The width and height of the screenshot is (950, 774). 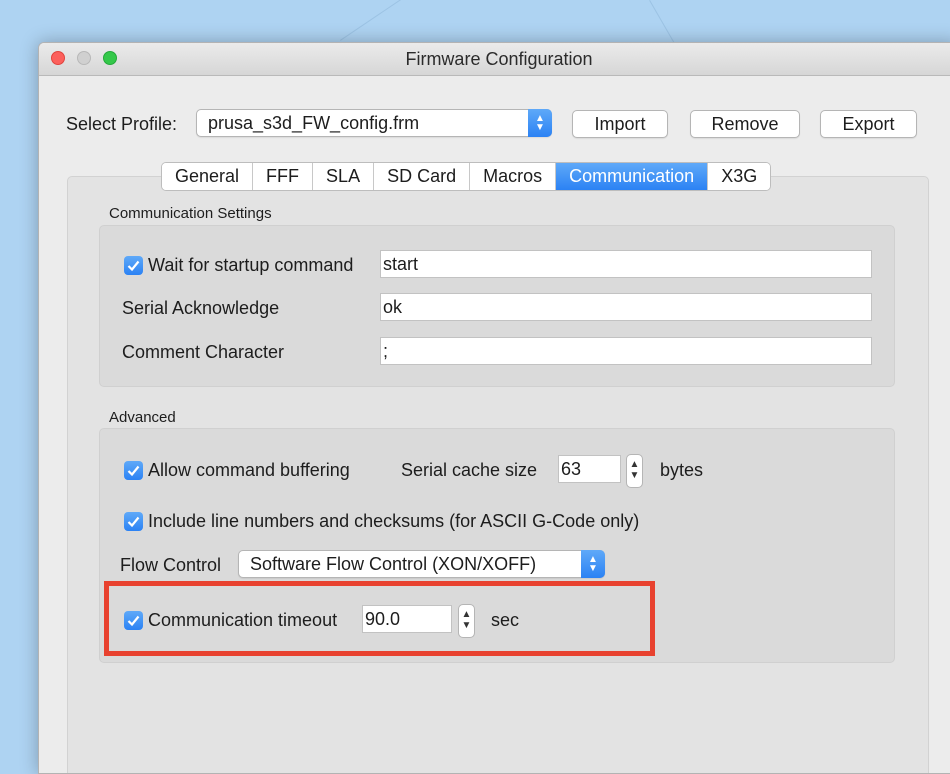 I want to click on import-button: Import, so click(x=620, y=124).